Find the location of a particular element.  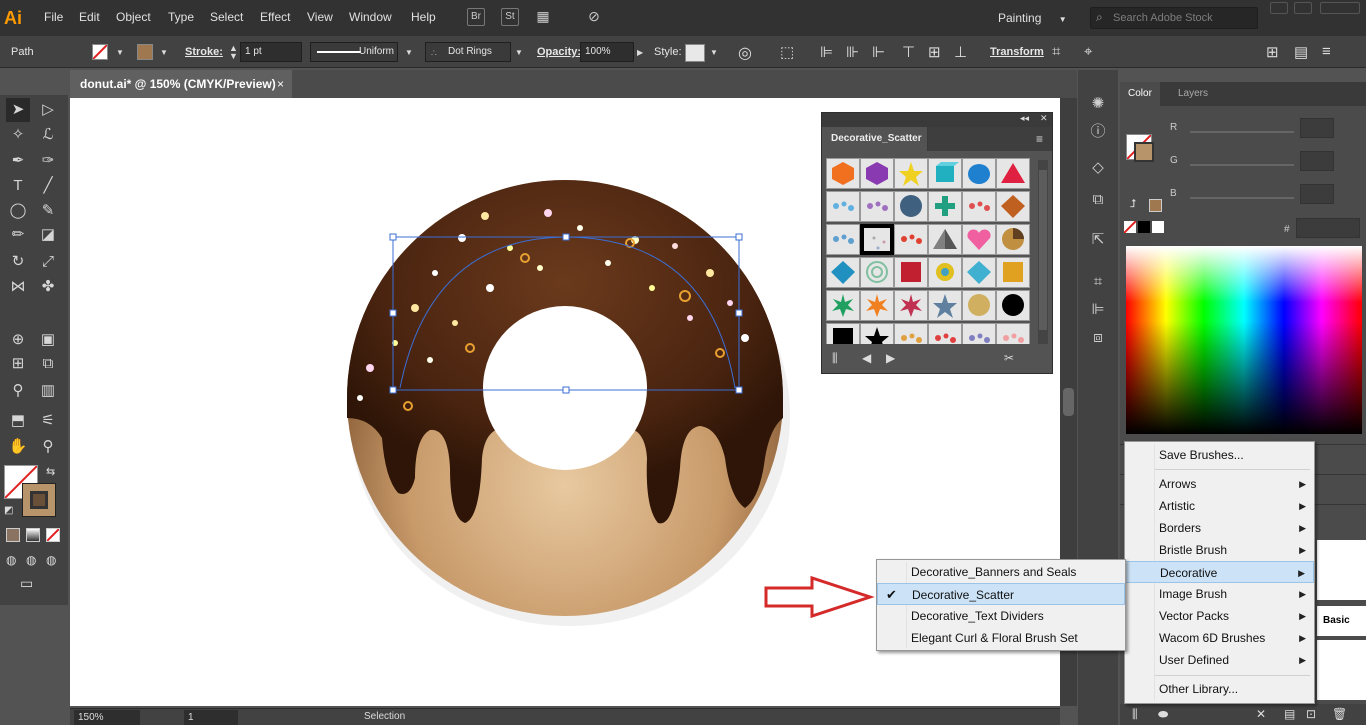

green-slider: G is located at coordinates (1265, 161).